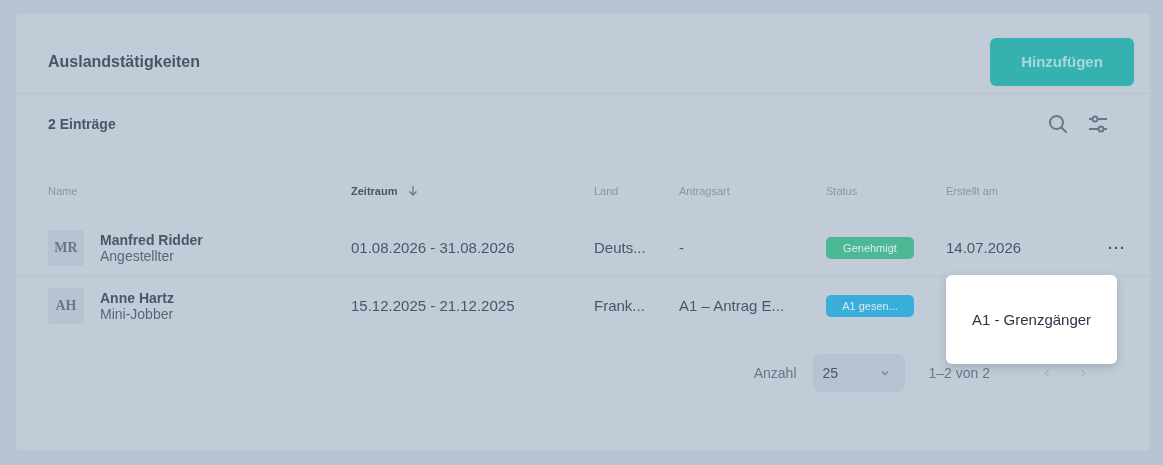 The width and height of the screenshot is (1163, 465). Describe the element at coordinates (151, 239) in the screenshot. I see `employee-name: Manfred Ridder` at that location.